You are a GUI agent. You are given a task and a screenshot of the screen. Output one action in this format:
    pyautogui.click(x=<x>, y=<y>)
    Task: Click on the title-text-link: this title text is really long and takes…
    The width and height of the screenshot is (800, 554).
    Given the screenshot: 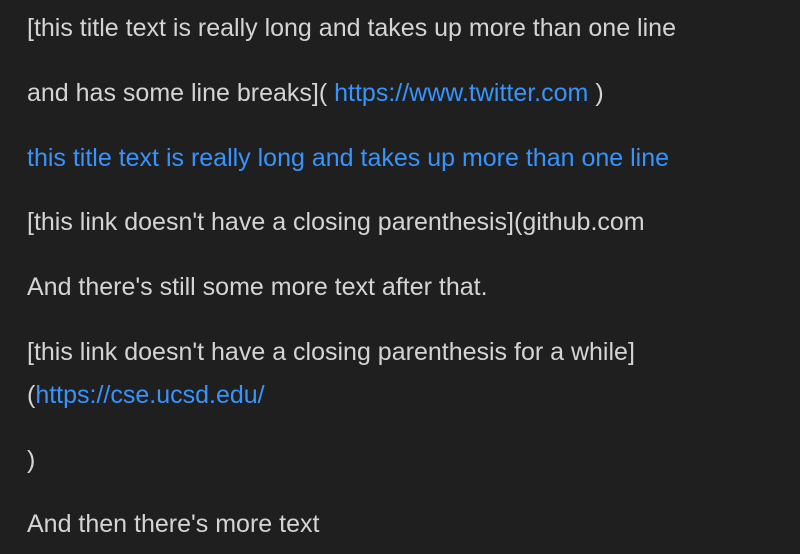 What is the action you would take?
    pyautogui.click(x=348, y=158)
    